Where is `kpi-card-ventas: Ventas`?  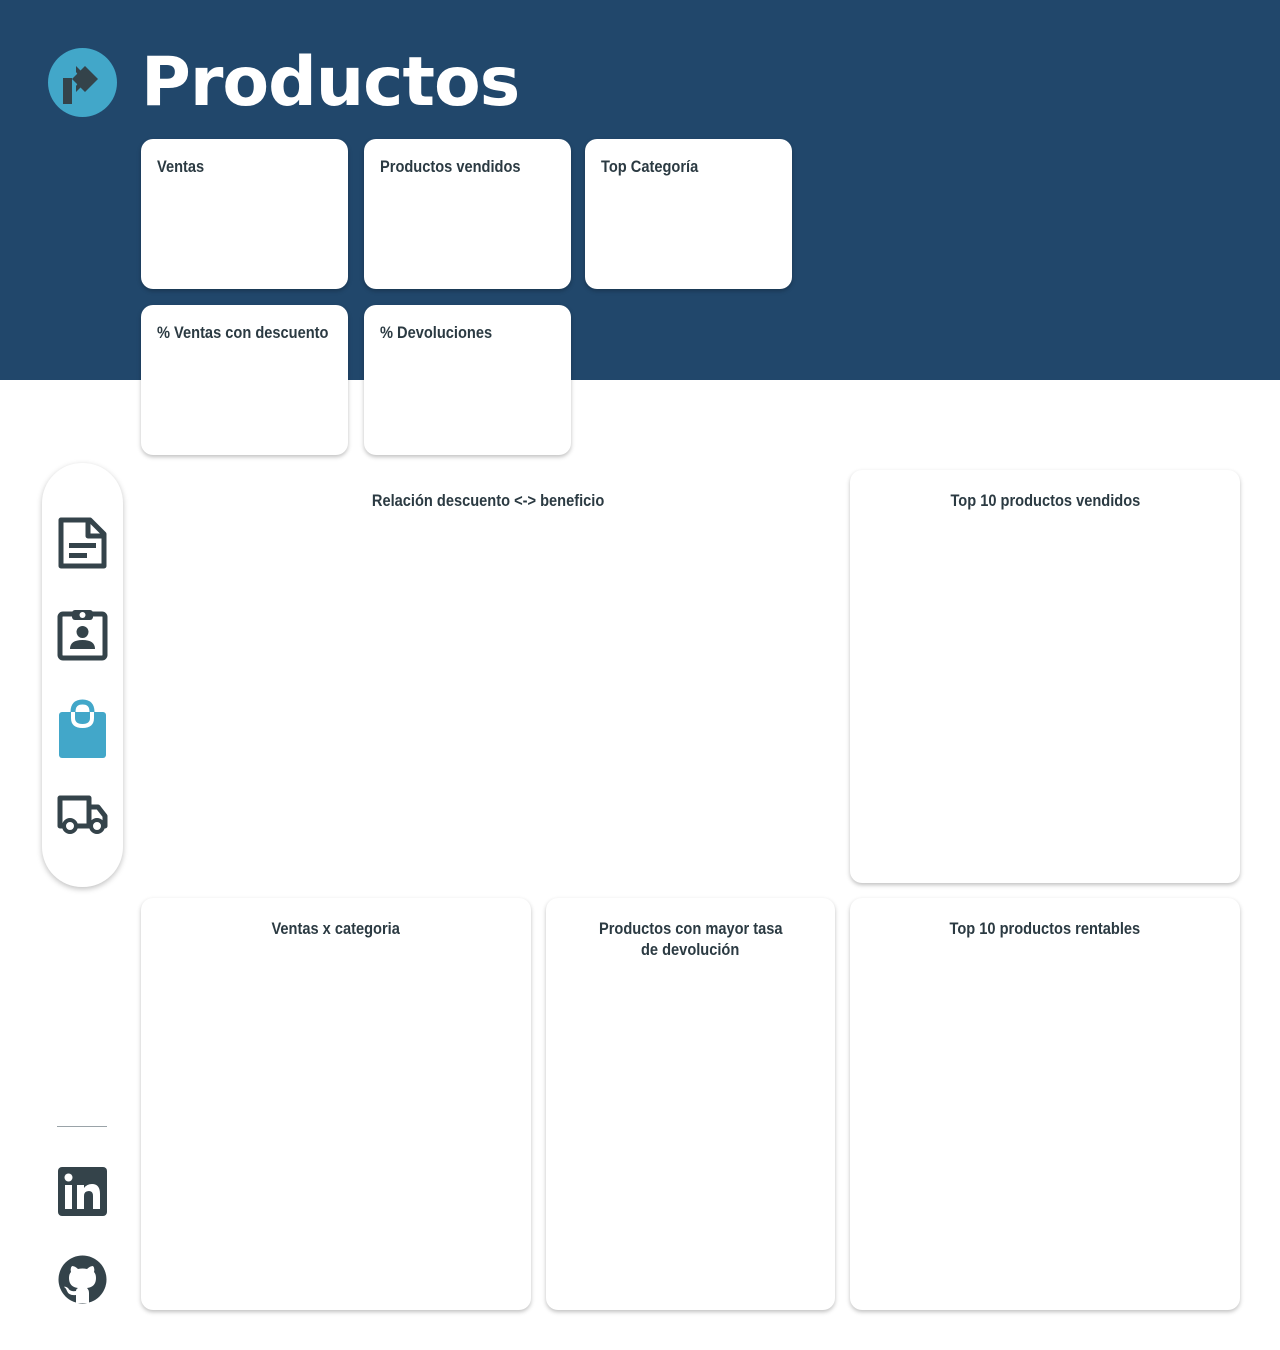
kpi-card-ventas: Ventas is located at coordinates (244, 214).